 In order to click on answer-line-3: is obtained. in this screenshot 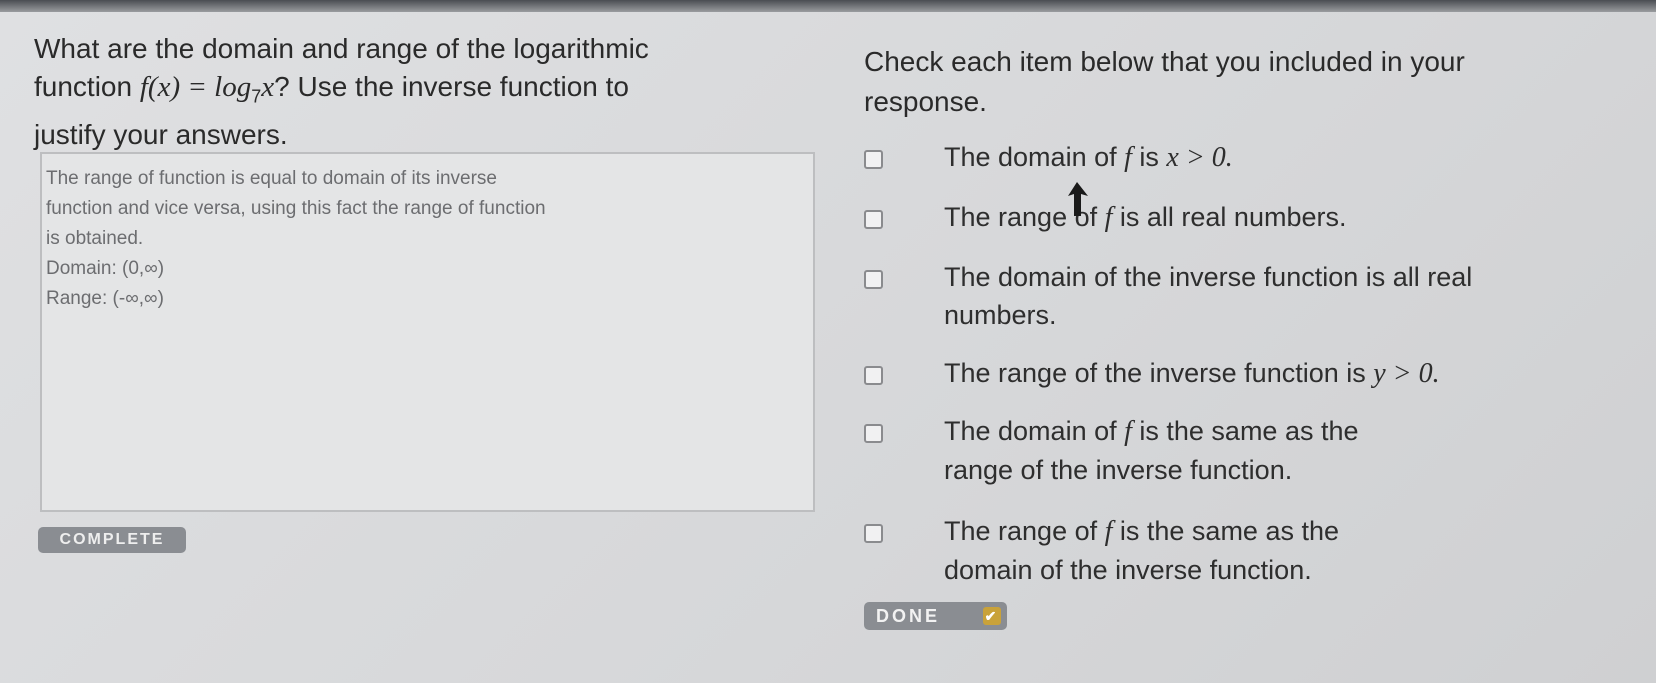, I will do `click(95, 238)`.